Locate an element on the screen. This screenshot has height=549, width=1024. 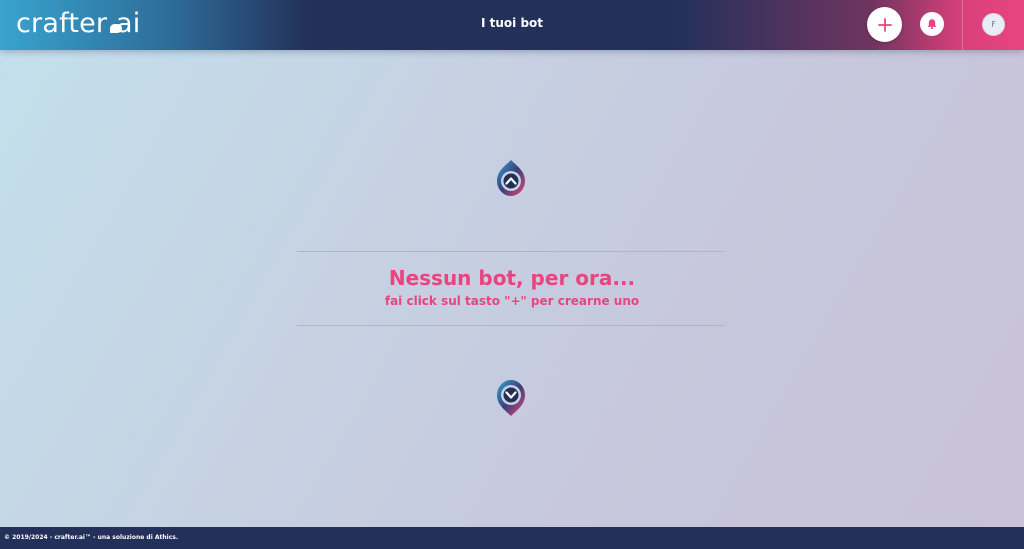
user-avatar: F is located at coordinates (993, 24).